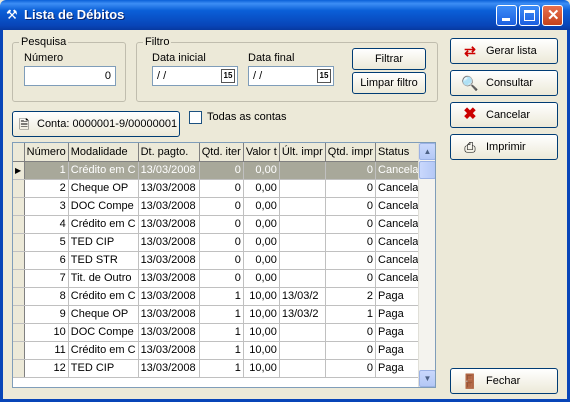  What do you see at coordinates (504, 147) in the screenshot?
I see `imprimir-button: ⎙ Imprimir` at bounding box center [504, 147].